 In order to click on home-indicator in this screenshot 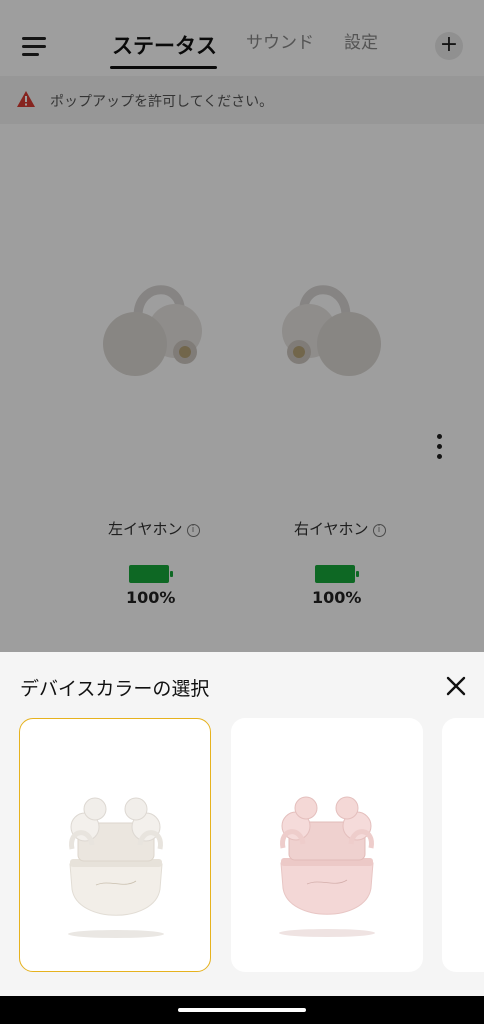, I will do `click(242, 1010)`.